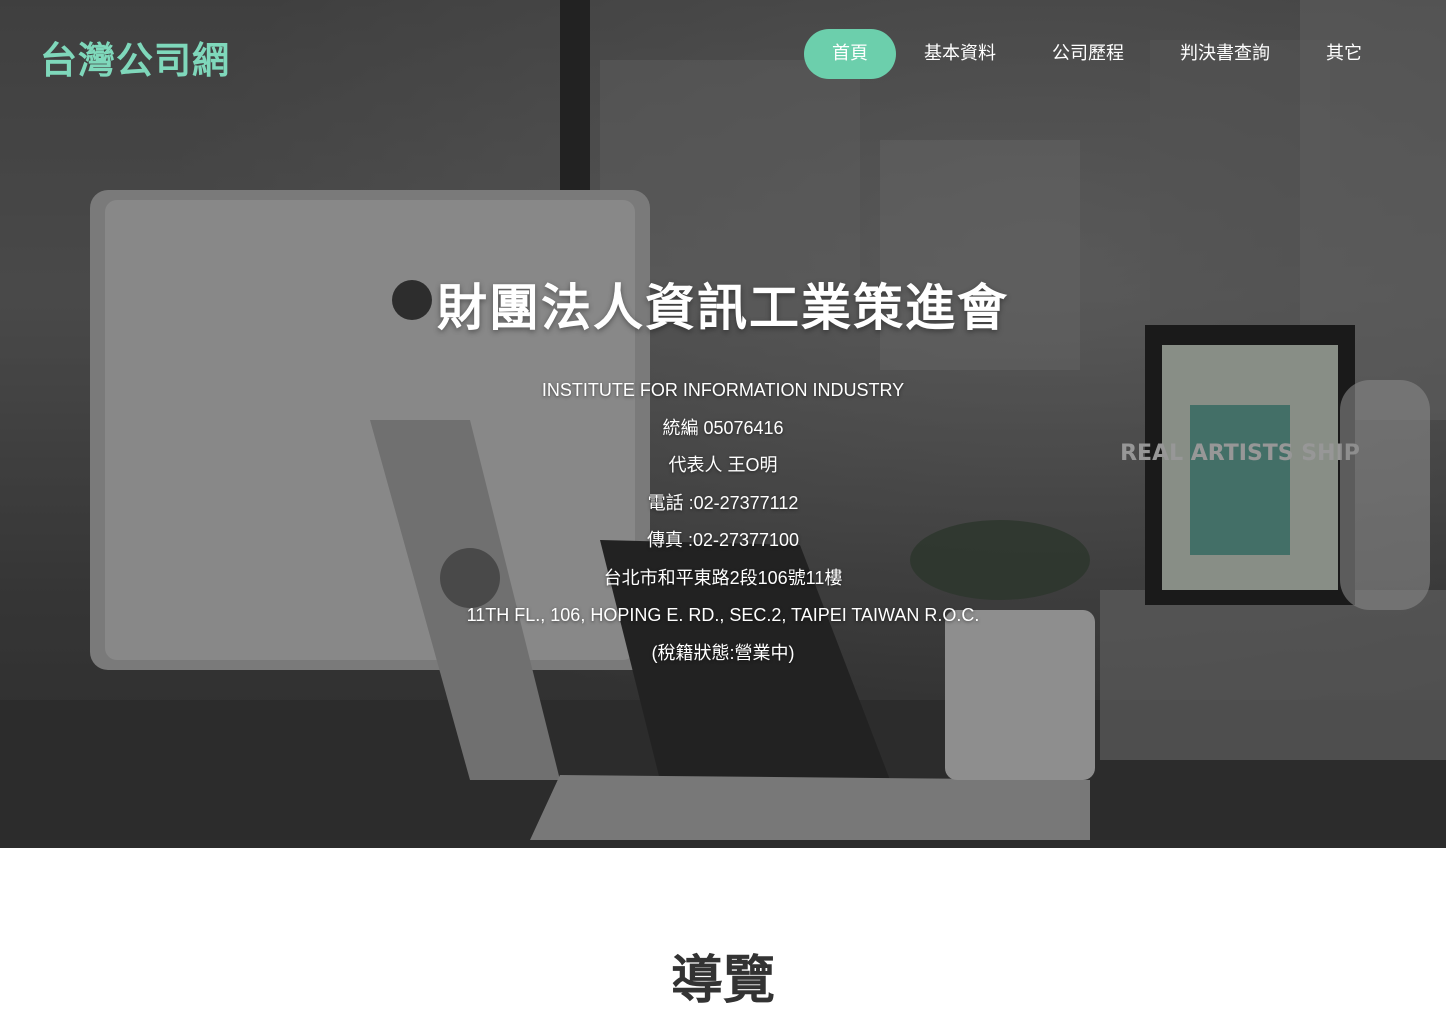 The width and height of the screenshot is (1446, 1013). Describe the element at coordinates (723, 502) in the screenshot. I see `company-phone: 電話 :02-27377112` at that location.